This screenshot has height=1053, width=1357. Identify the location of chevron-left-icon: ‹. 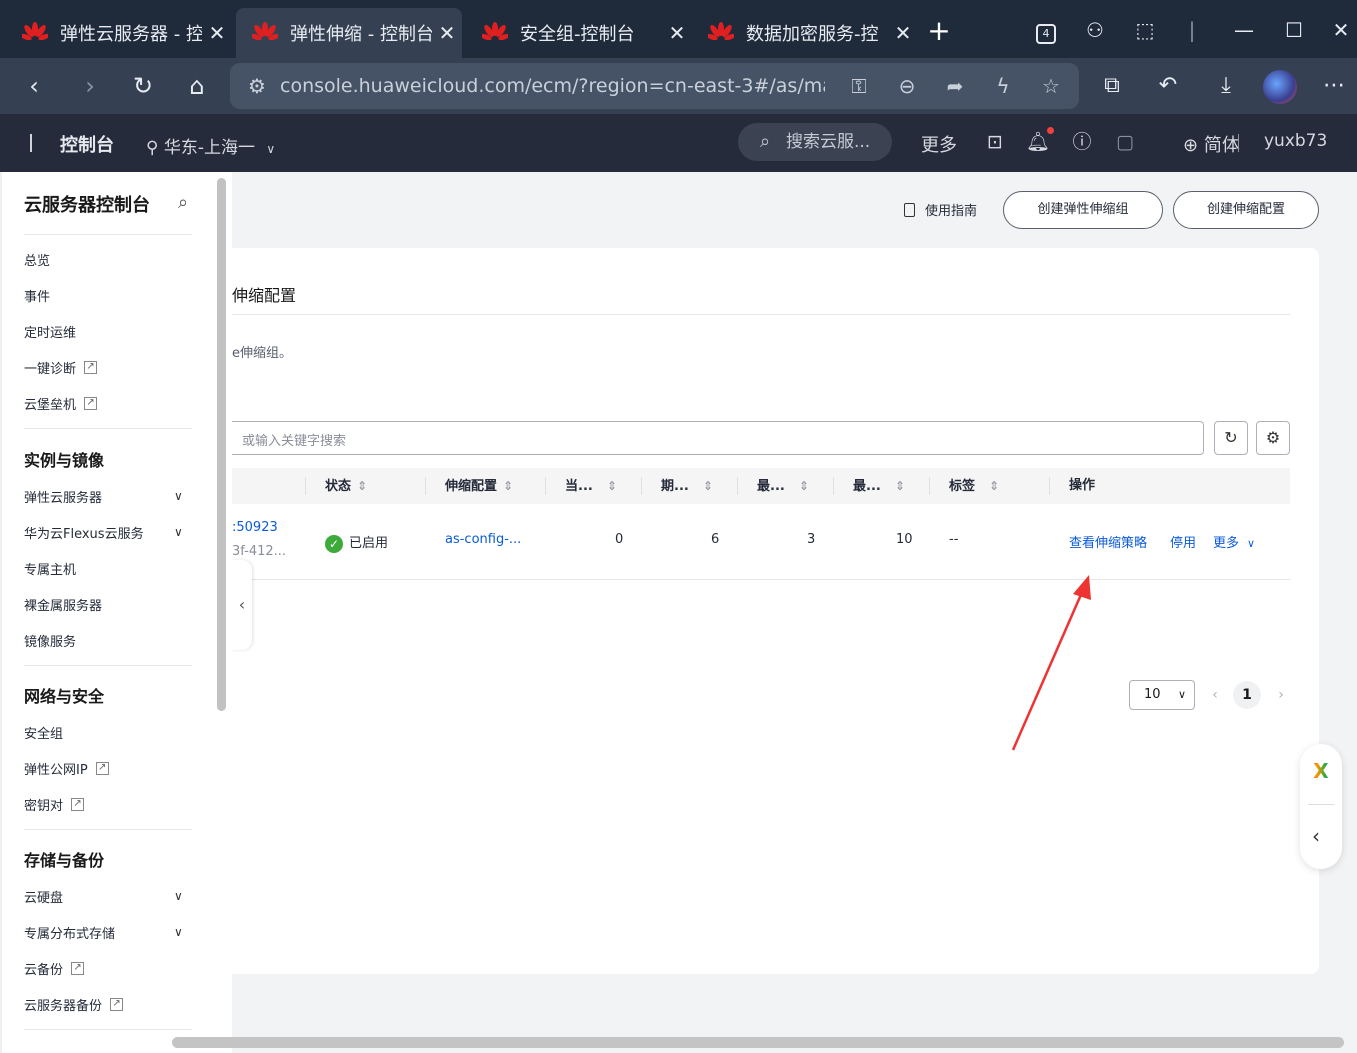
(1316, 836).